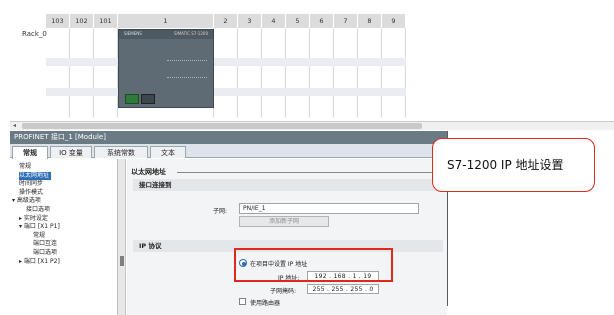 This screenshot has width=614, height=315. I want to click on subsection-interface-connected: 接口连接到, so click(288, 185).